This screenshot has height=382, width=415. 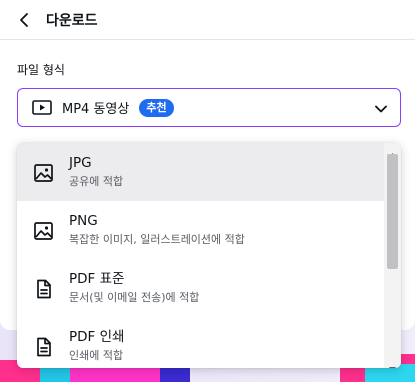 I want to click on back-button, so click(x=24, y=20).